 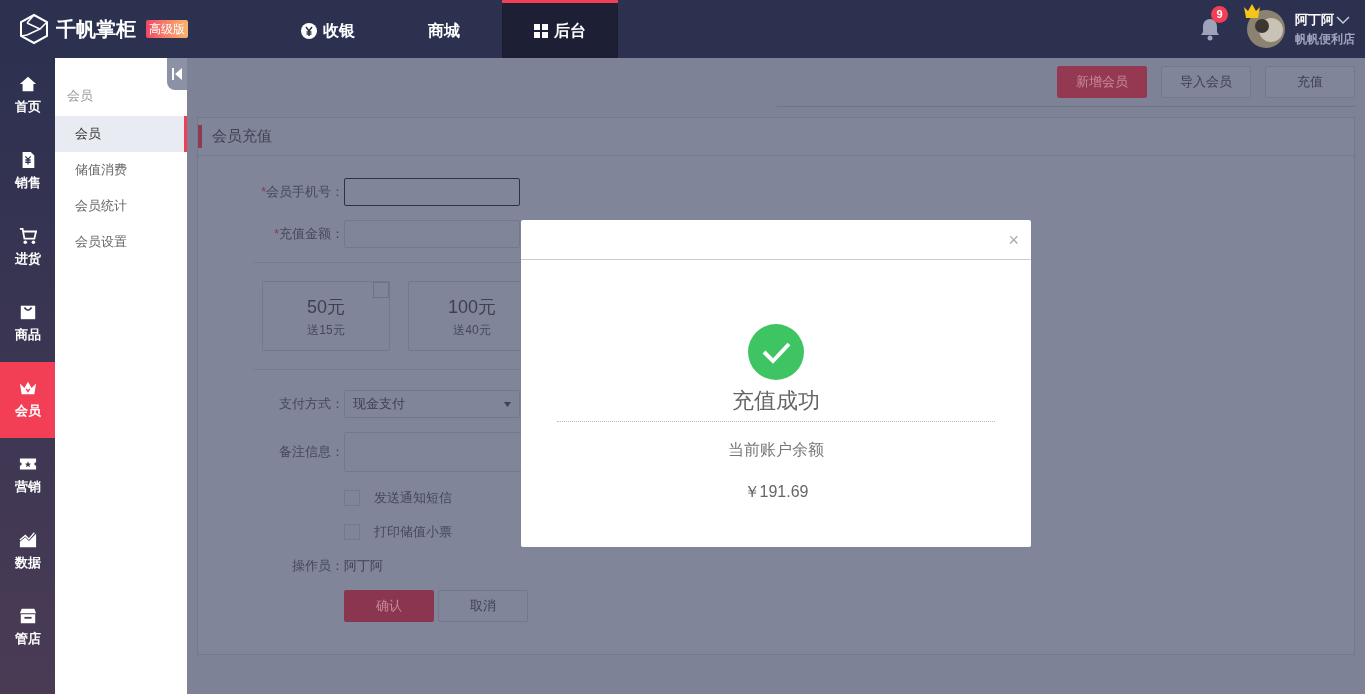 I want to click on yen-icon, so click(x=309, y=30).